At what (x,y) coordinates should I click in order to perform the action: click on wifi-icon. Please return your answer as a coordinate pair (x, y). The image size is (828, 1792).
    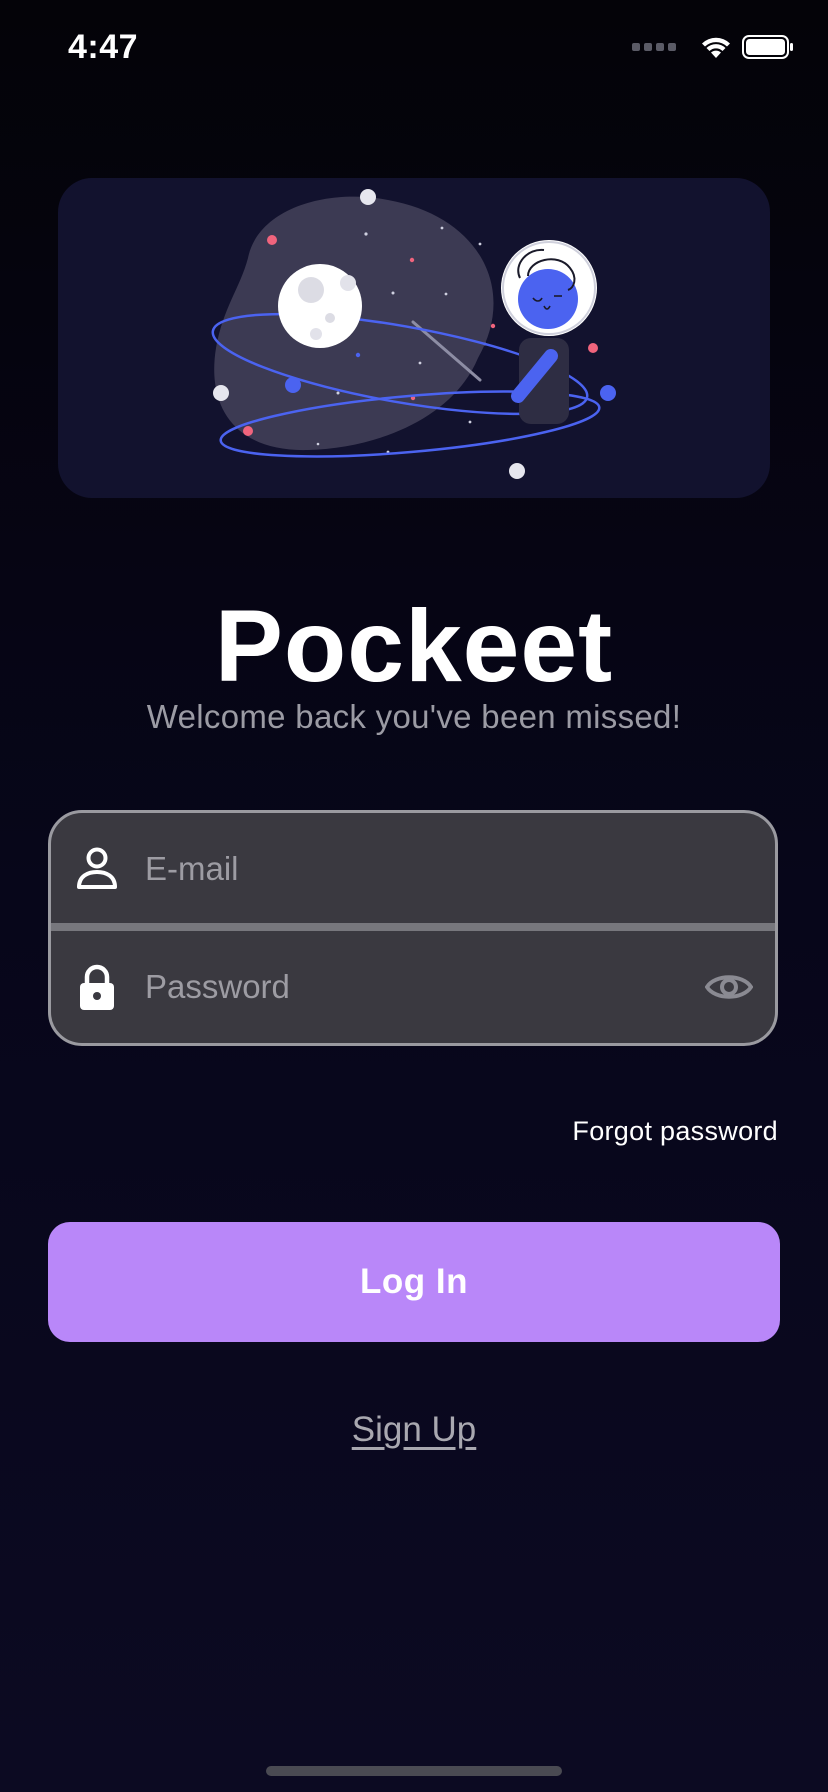
    Looking at the image, I should click on (716, 47).